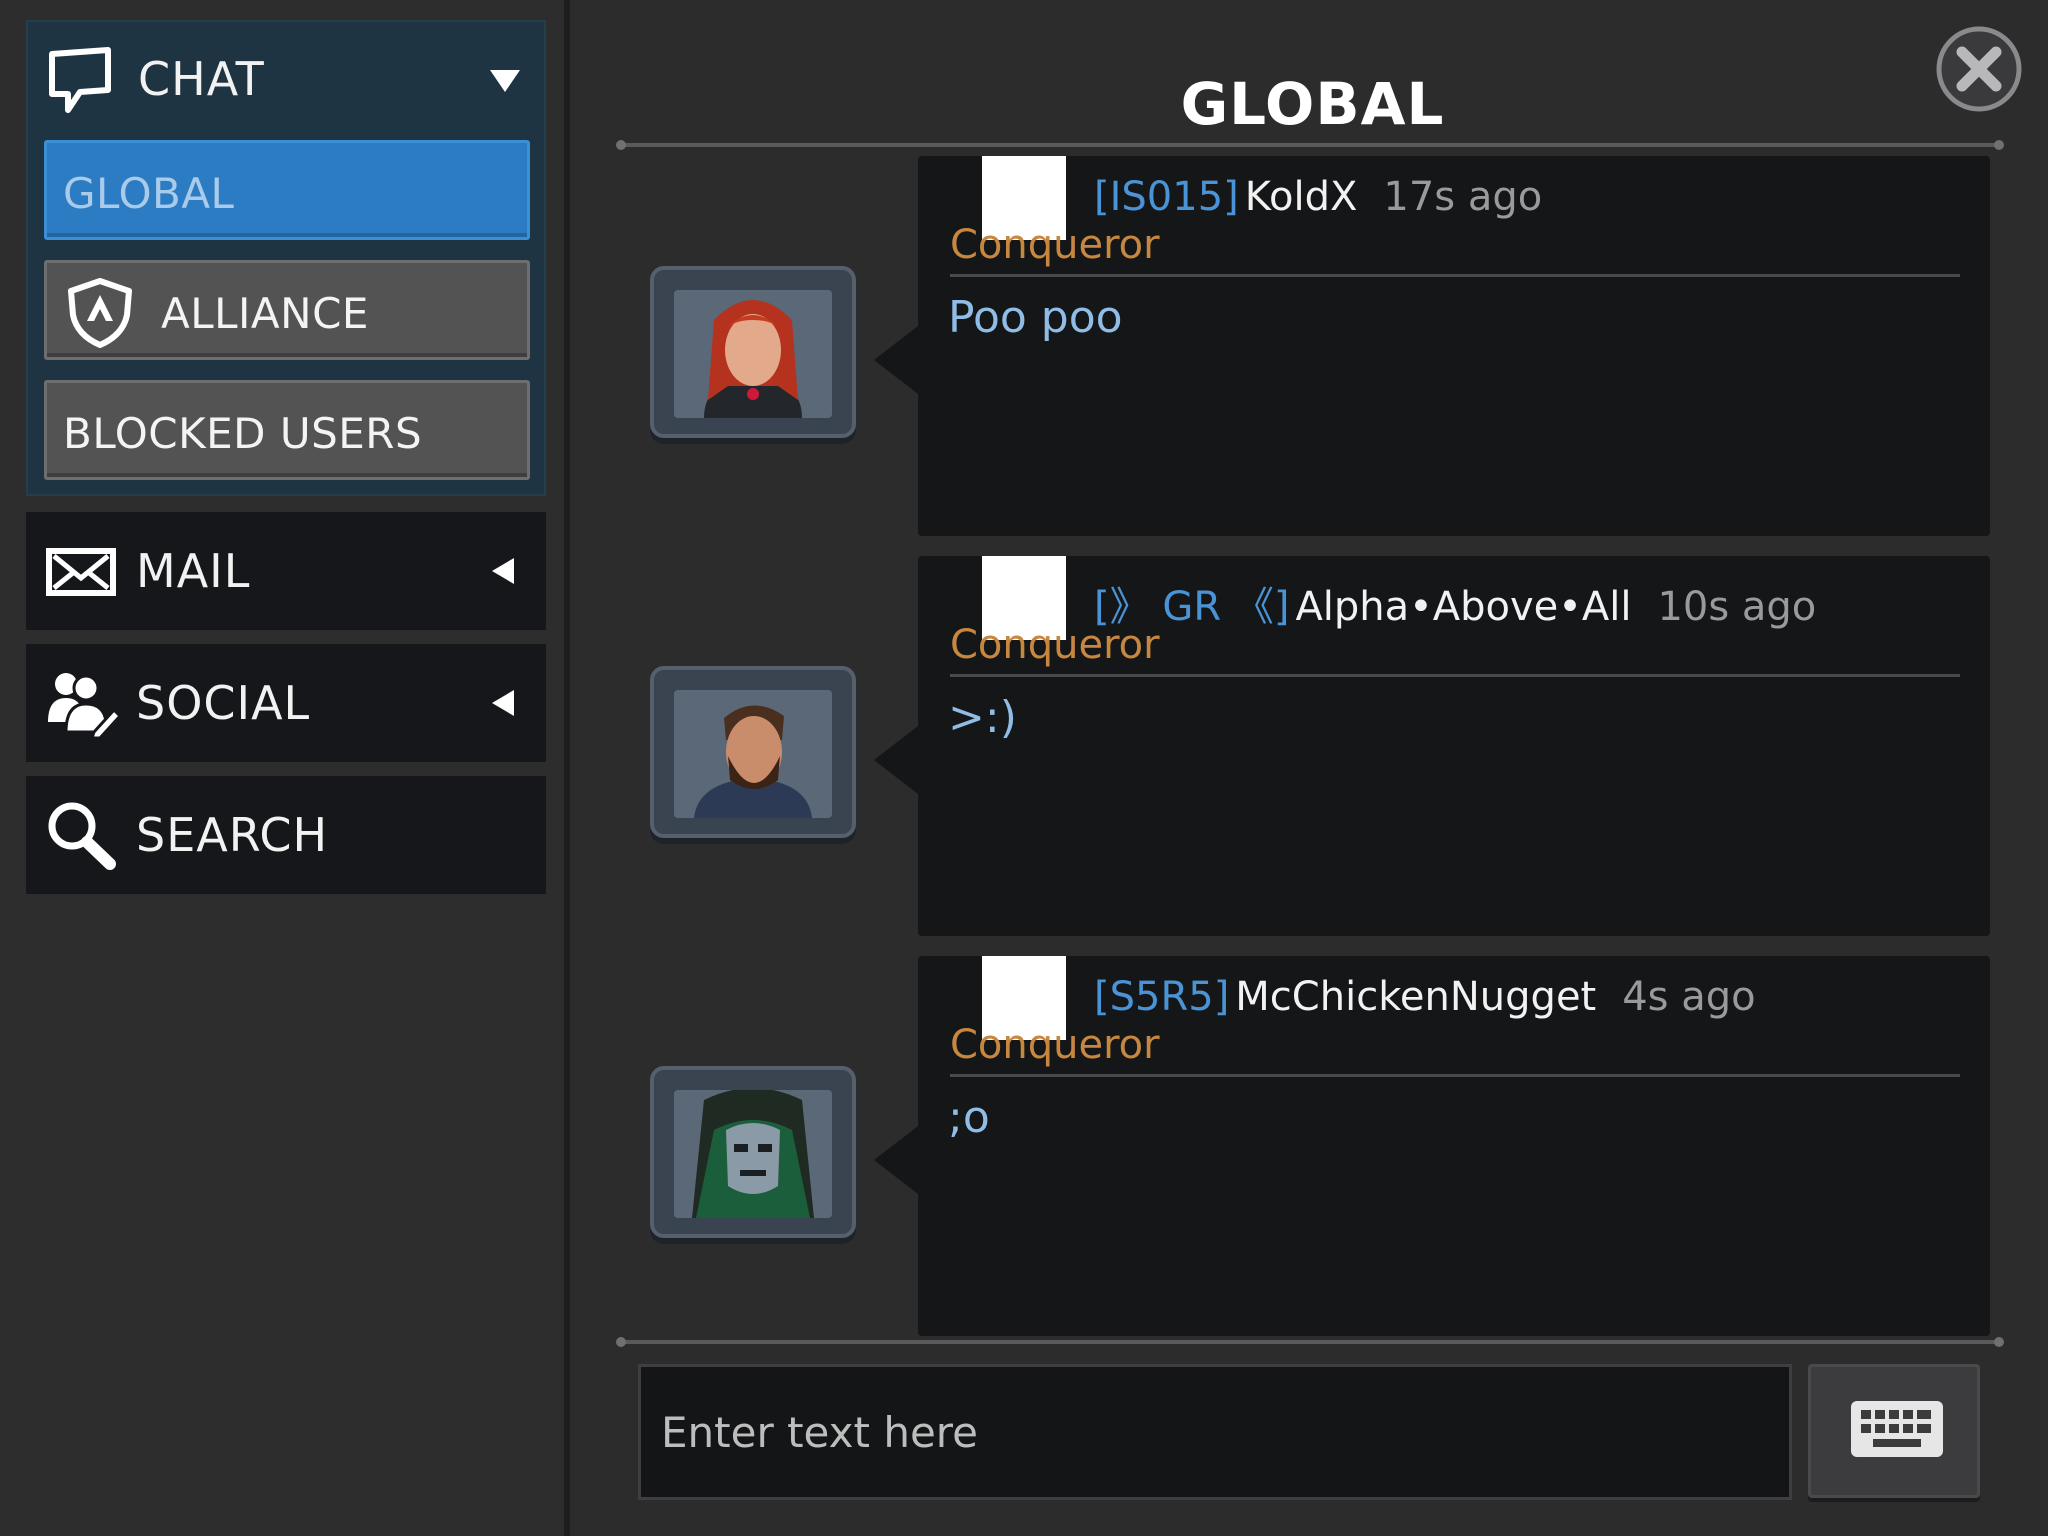 Image resolution: width=2048 pixels, height=1536 pixels. What do you see at coordinates (100, 313) in the screenshot?
I see `alliance-shield-icon` at bounding box center [100, 313].